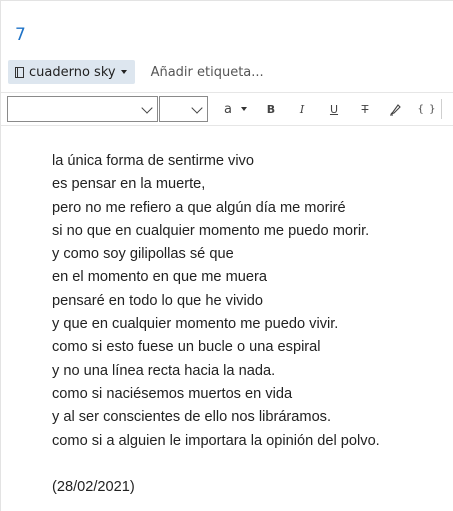 The height and width of the screenshot is (511, 453). I want to click on underline-button: U, so click(334, 109).